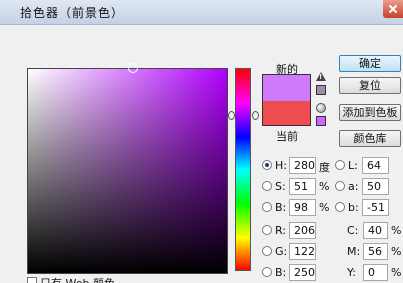 The width and height of the screenshot is (403, 283). I want to click on green-row: G: 122, so click(292, 252).